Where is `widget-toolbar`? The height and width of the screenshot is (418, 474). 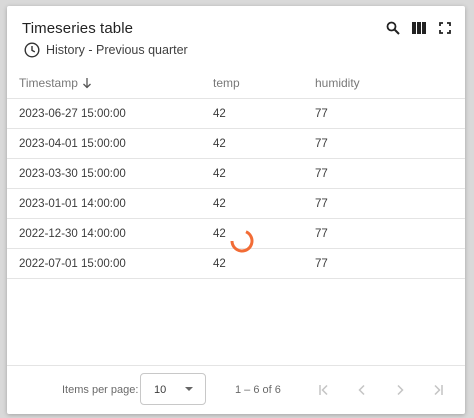 widget-toolbar is located at coordinates (419, 28).